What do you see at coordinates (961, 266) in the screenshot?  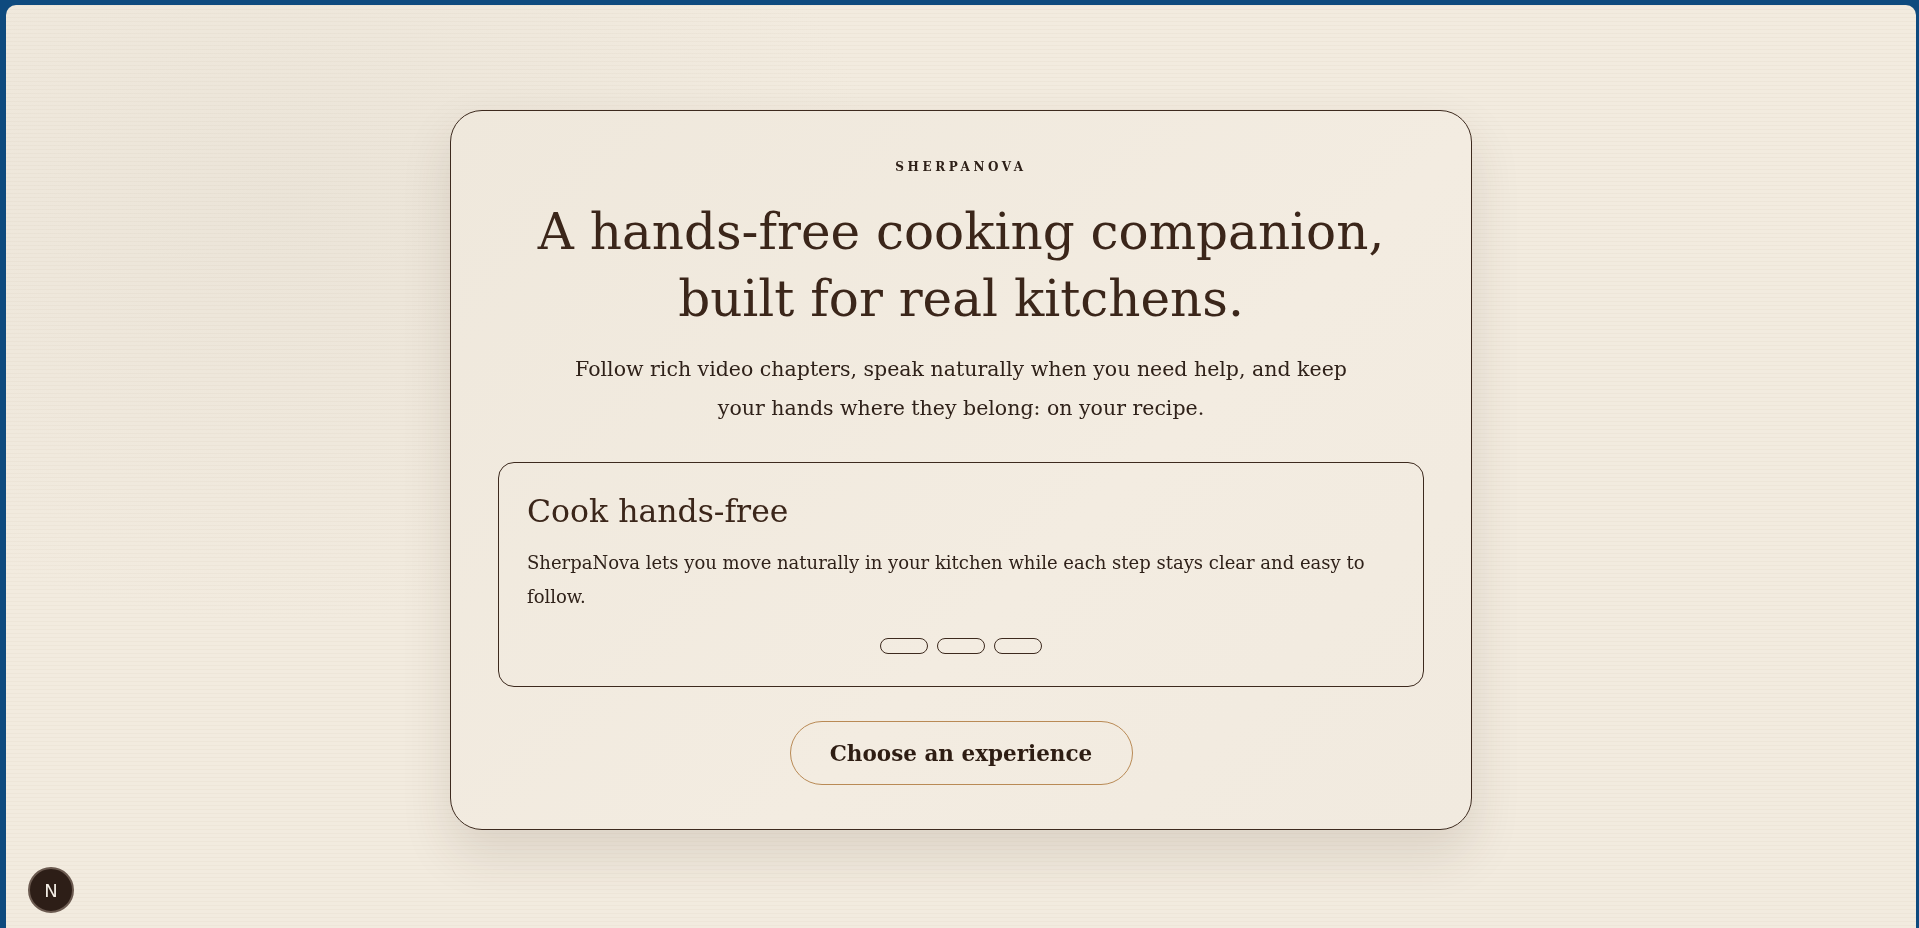 I see `headline: A hands-free cooking companion, built for real kitchens.` at bounding box center [961, 266].